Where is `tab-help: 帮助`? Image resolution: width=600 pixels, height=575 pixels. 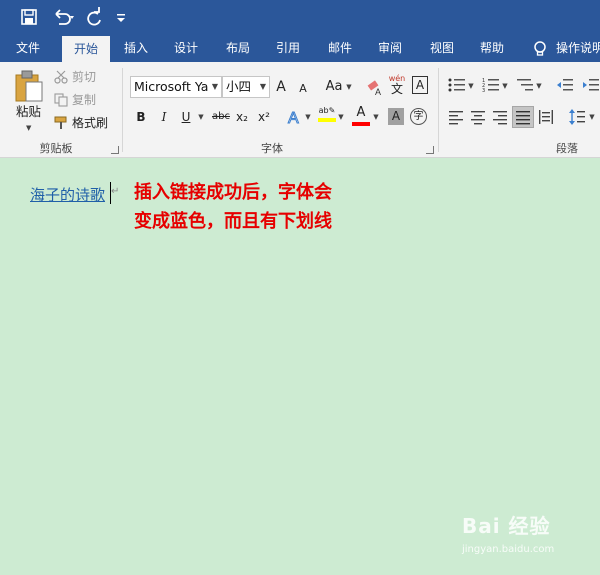 tab-help: 帮助 is located at coordinates (492, 48).